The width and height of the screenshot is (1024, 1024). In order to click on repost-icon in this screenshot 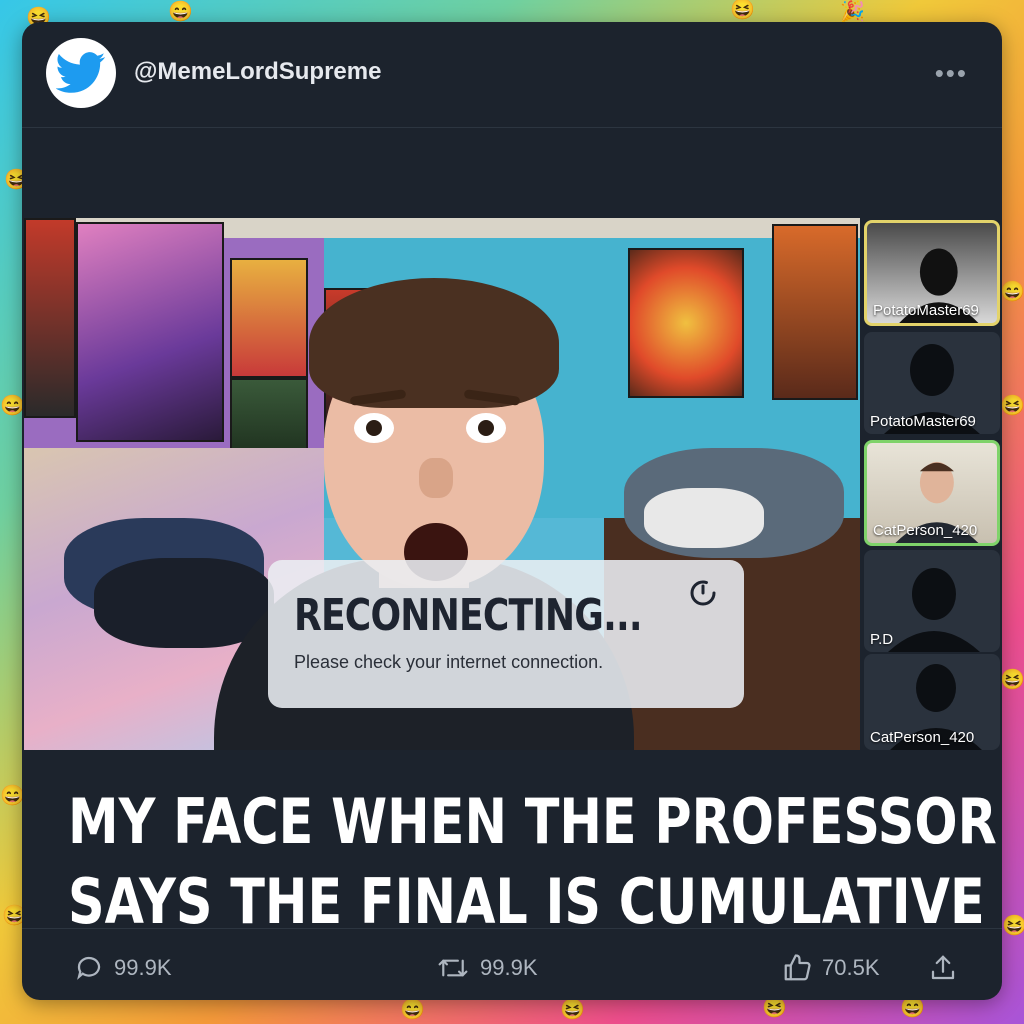, I will do `click(453, 968)`.